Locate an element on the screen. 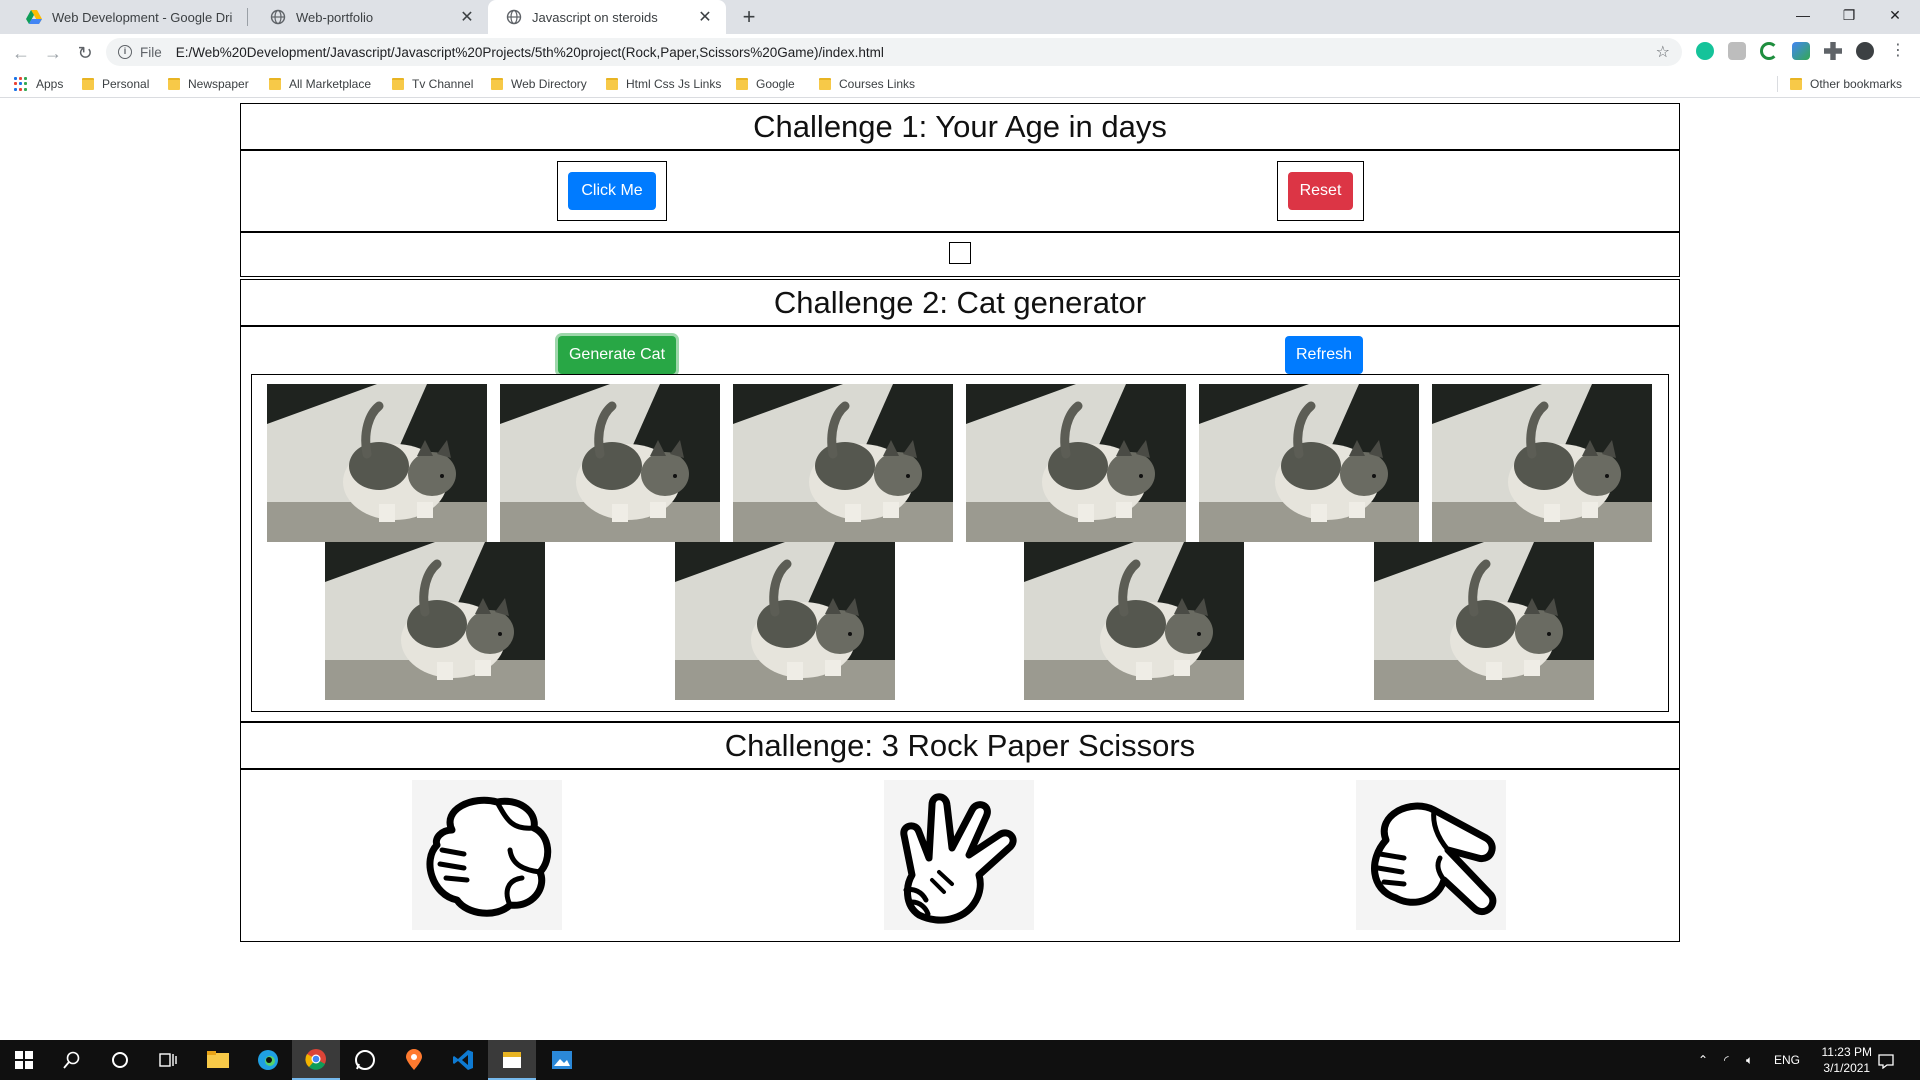 This screenshot has width=1920, height=1080. reset-wrapper: Reset is located at coordinates (1320, 191).